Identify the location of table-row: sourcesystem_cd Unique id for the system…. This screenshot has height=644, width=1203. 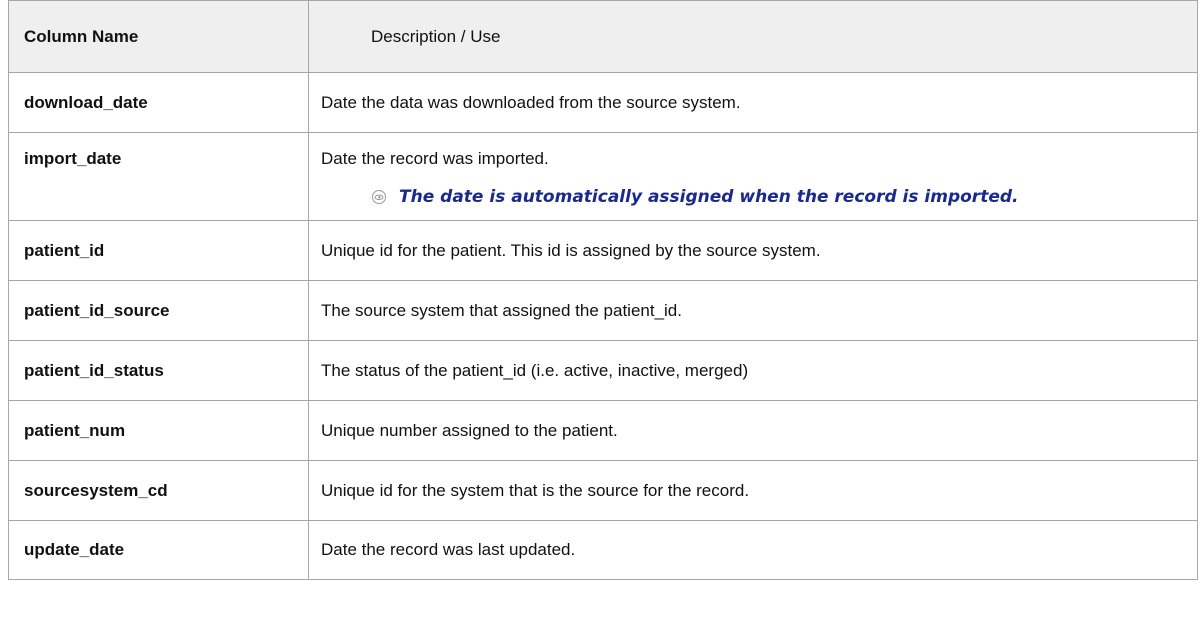
(603, 490).